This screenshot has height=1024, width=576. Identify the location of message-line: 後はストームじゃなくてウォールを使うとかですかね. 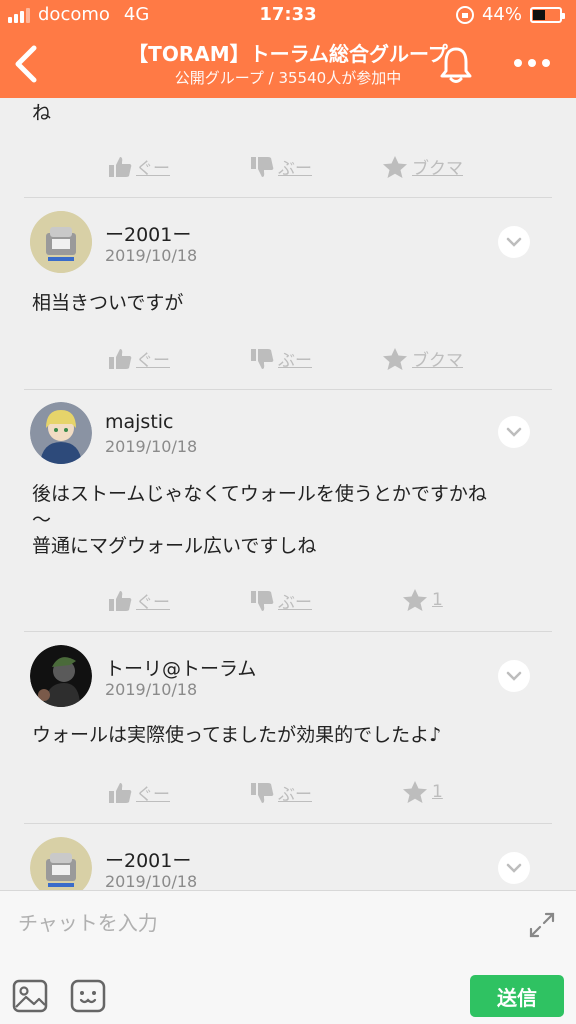
(259, 494).